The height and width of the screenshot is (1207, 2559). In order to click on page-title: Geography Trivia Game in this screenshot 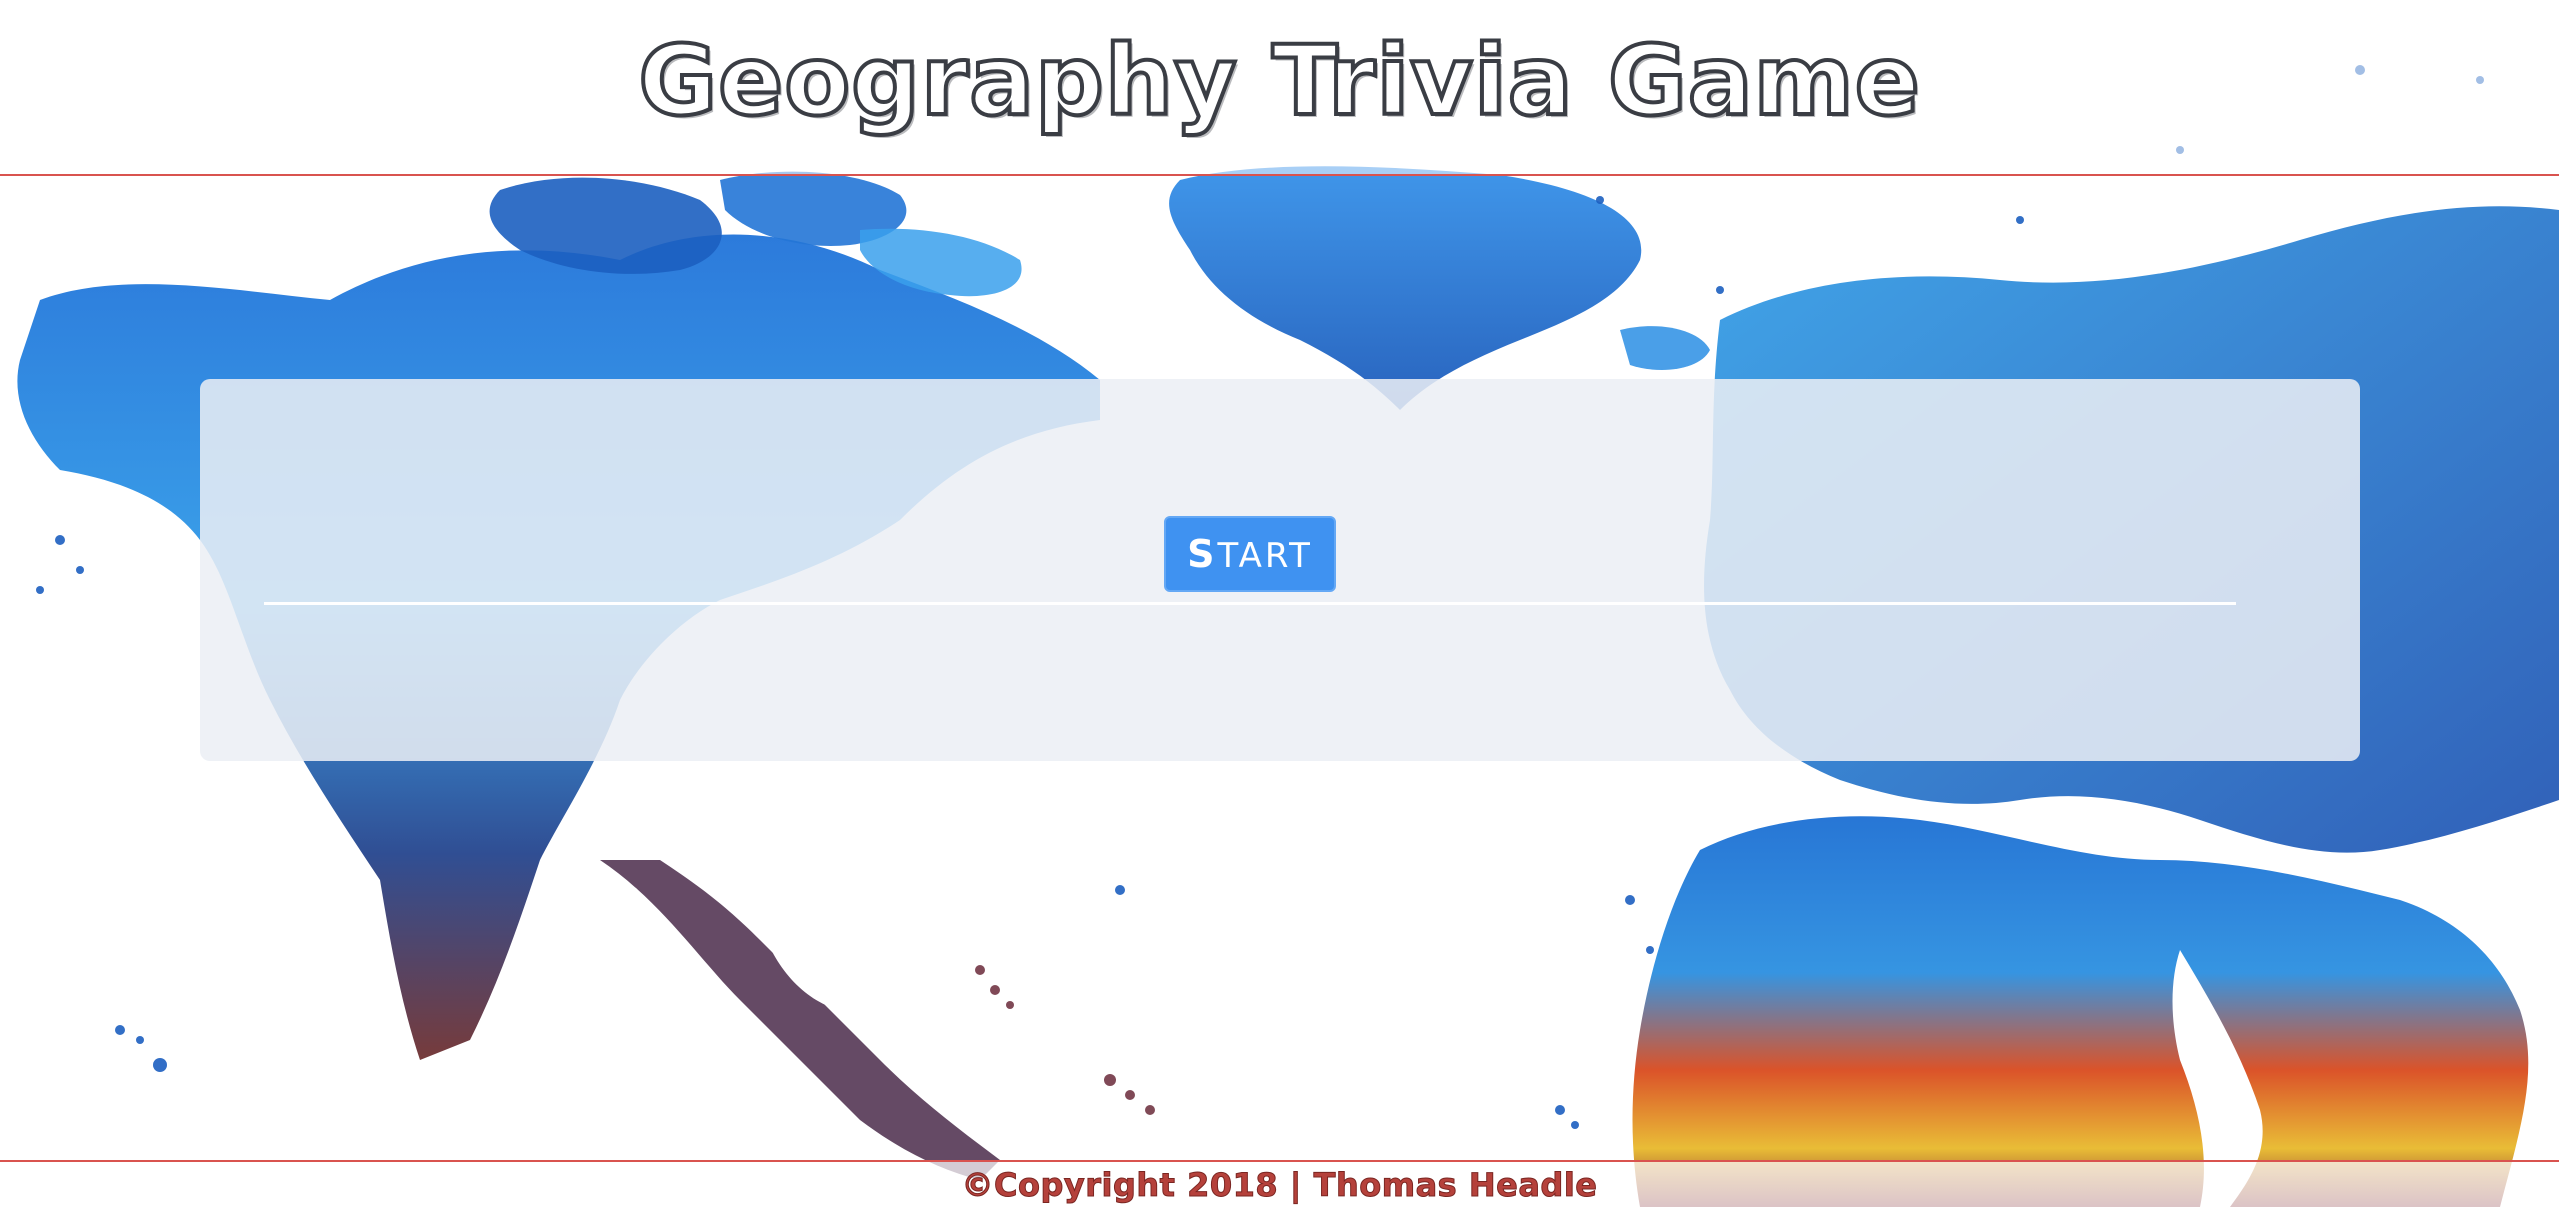, I will do `click(1278, 81)`.